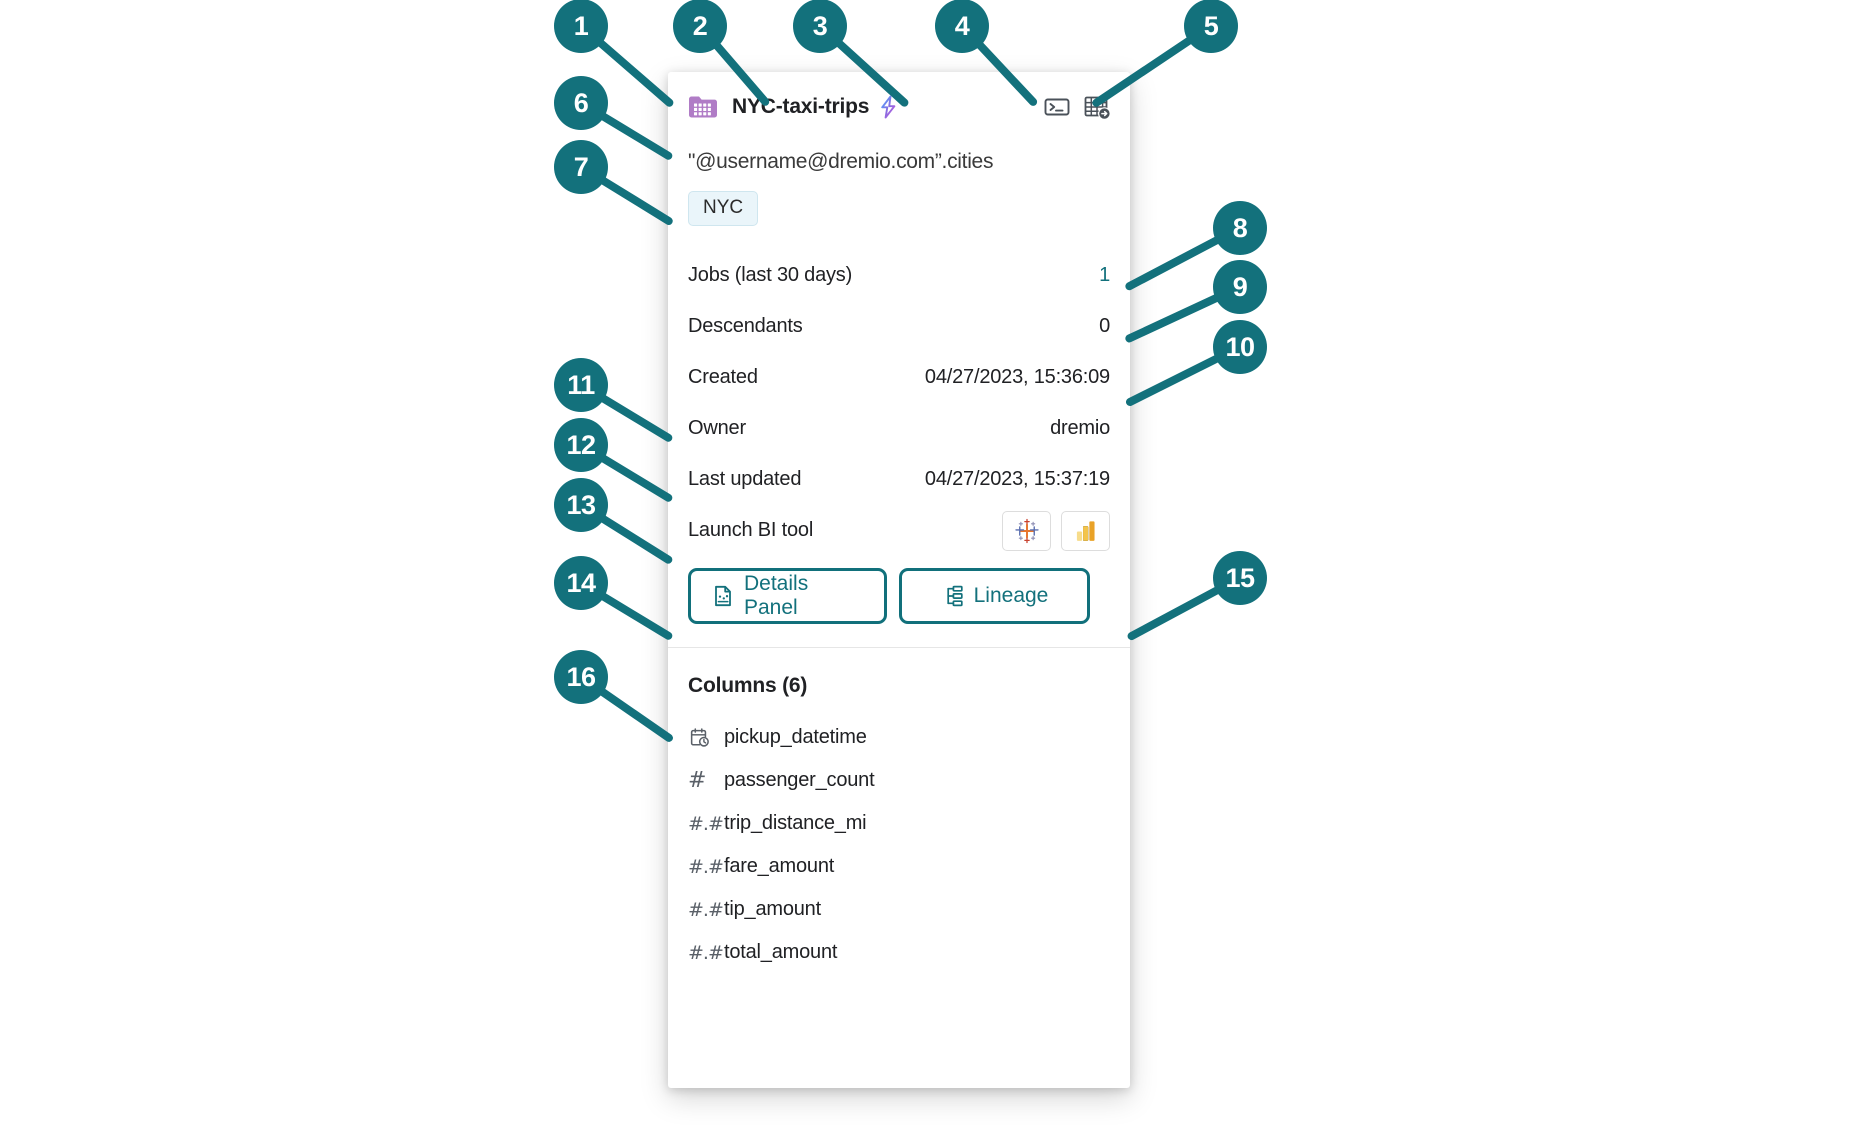  I want to click on callout-badge-9: 9, so click(1240, 287).